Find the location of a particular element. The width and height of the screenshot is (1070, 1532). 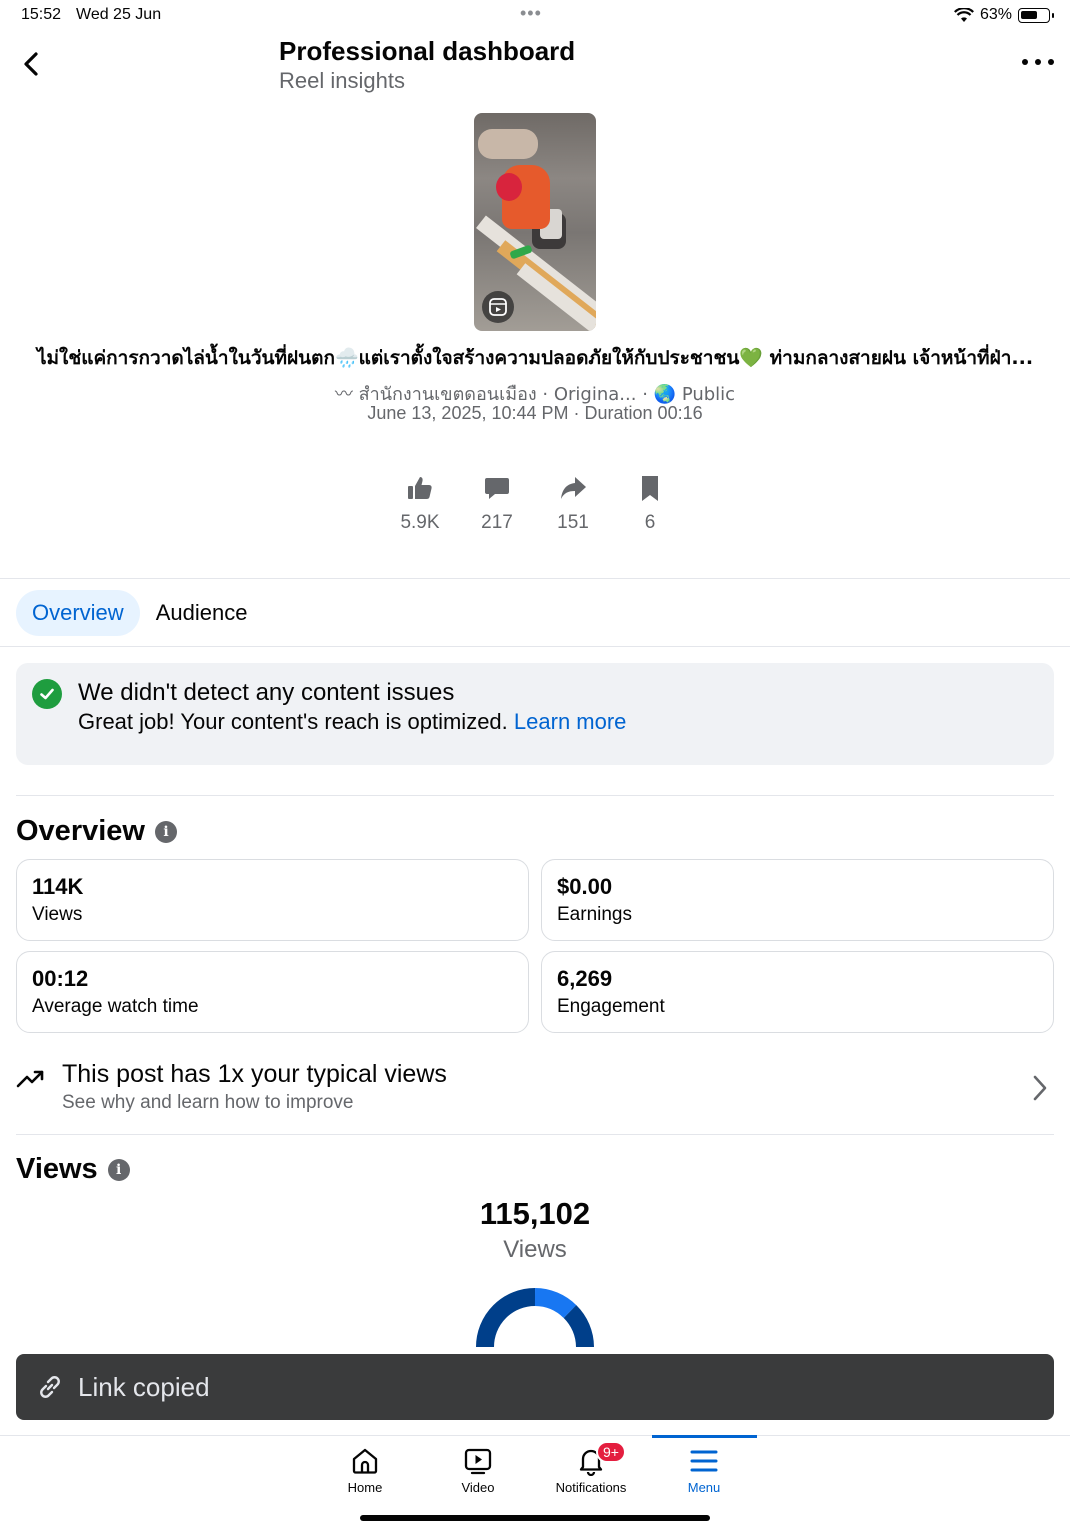

link-icon is located at coordinates (50, 1387).